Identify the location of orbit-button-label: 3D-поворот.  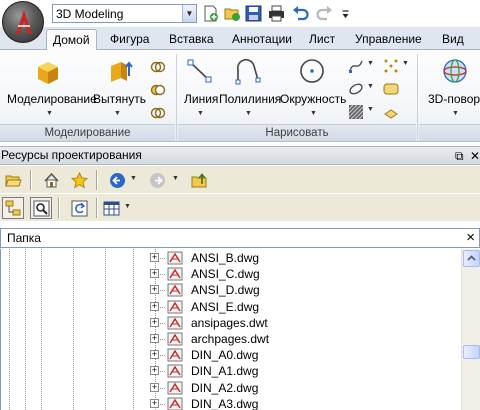
(454, 99).